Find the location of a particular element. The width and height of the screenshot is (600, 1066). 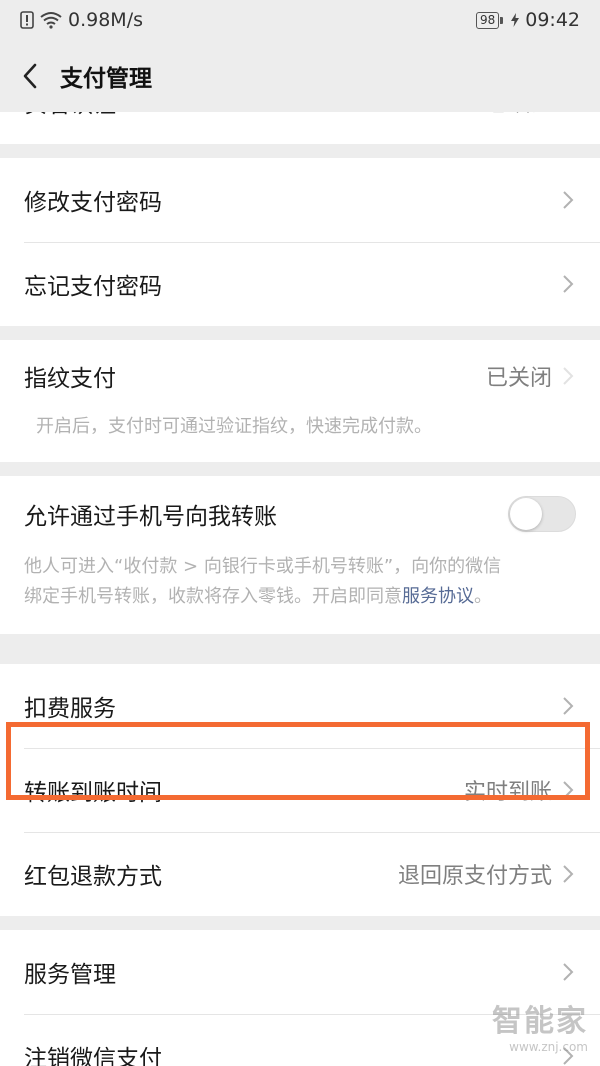

status-left: 0.98M/s is located at coordinates (81, 20).